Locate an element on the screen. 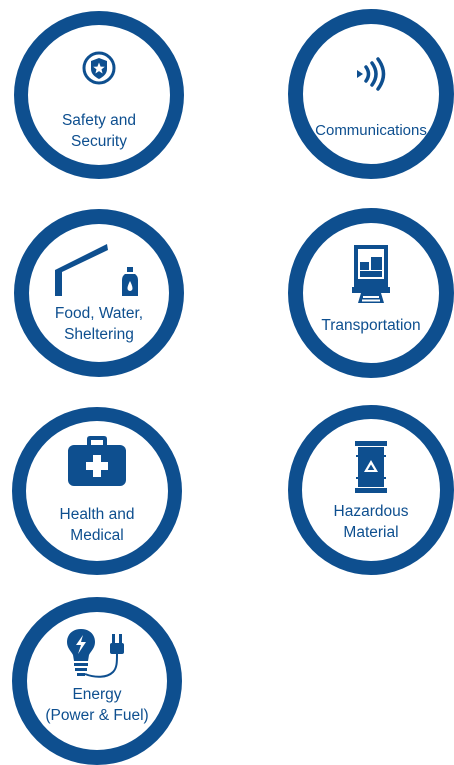 The width and height of the screenshot is (454, 765). truck-icon is located at coordinates (371, 275).